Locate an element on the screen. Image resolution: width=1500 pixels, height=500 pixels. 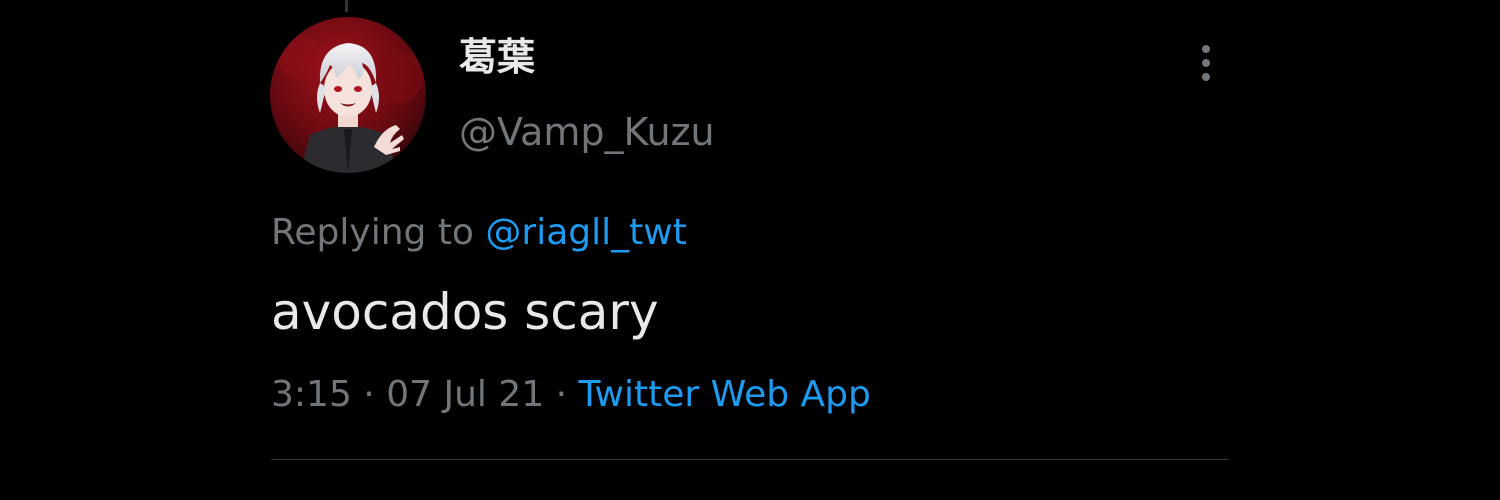
replying-to-label: Replying to is located at coordinates (372, 232).